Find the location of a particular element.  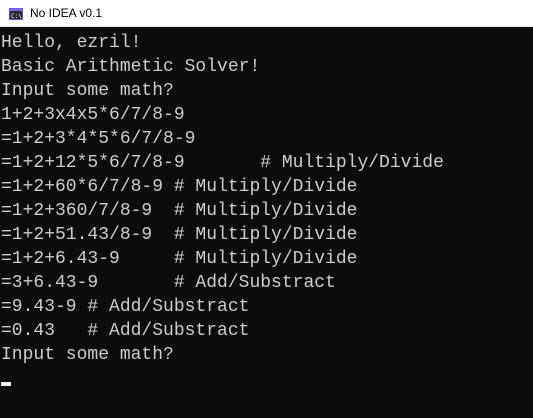

console-line: =9.43-9 # Add/Substract is located at coordinates (125, 307).